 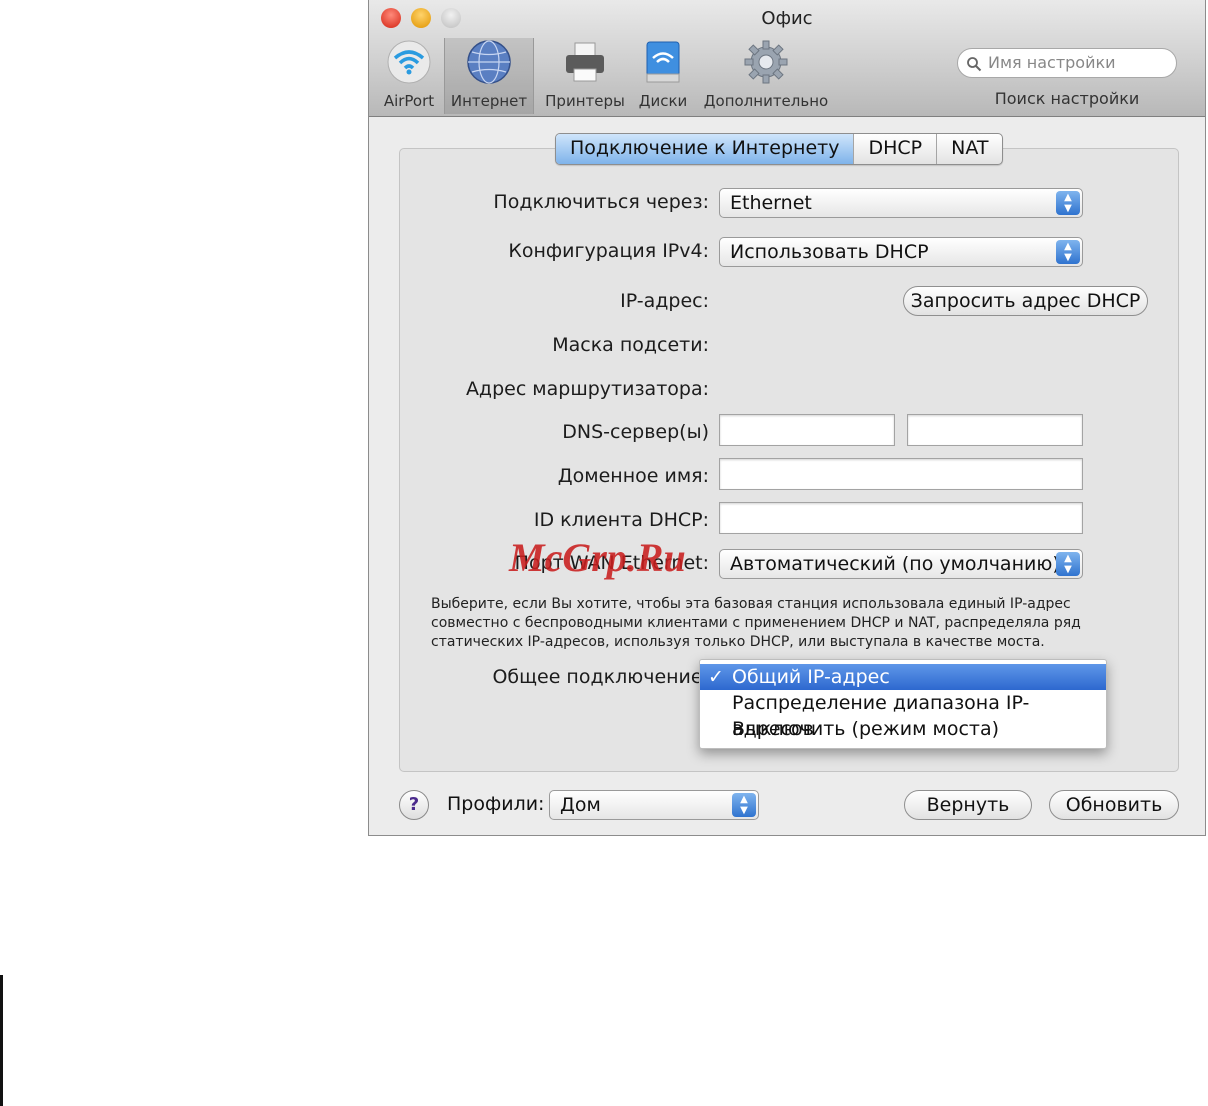 What do you see at coordinates (903, 677) in the screenshot?
I see `menu-item-shared-ip: ✓ Общий IP-адрес` at bounding box center [903, 677].